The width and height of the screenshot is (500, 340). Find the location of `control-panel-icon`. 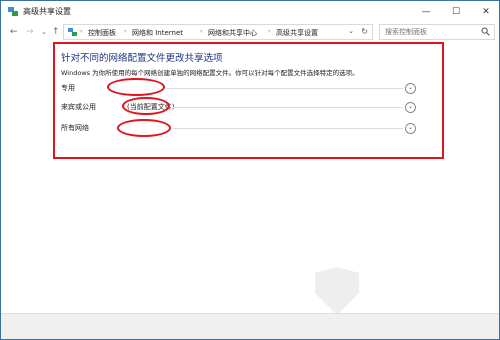

control-panel-icon is located at coordinates (72, 32).